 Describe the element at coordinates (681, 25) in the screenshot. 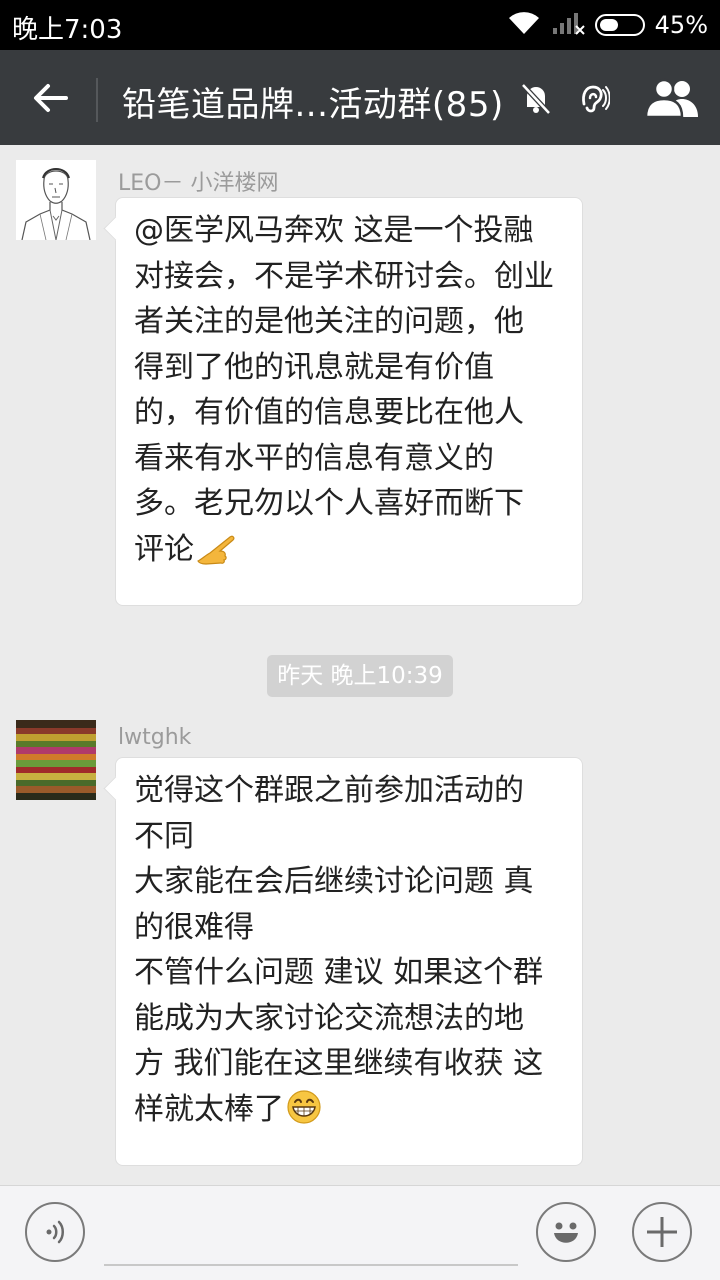

I see `battery-percent: 45%` at that location.